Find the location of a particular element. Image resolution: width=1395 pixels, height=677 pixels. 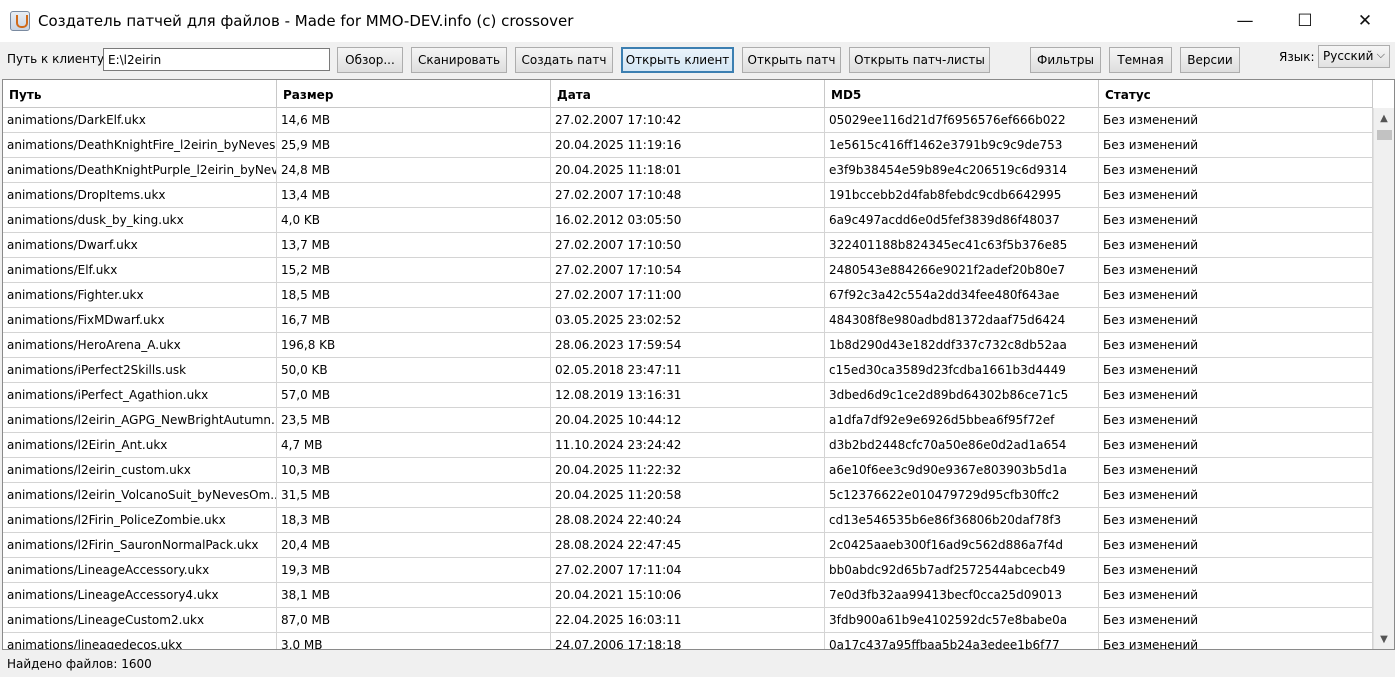

cell-md5: c15ed30ca3589d23fcdba1661b3d4449 is located at coordinates (962, 370).